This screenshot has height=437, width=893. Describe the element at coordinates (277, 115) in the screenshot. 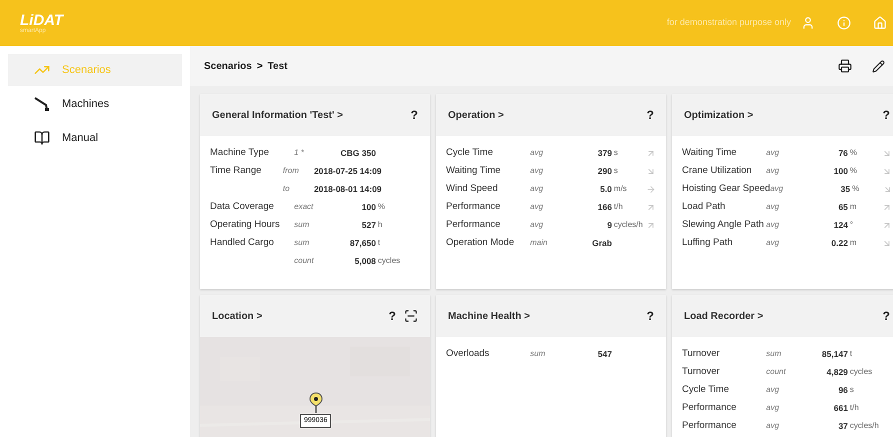

I see `card-title-link: General Information 'Test' >` at that location.